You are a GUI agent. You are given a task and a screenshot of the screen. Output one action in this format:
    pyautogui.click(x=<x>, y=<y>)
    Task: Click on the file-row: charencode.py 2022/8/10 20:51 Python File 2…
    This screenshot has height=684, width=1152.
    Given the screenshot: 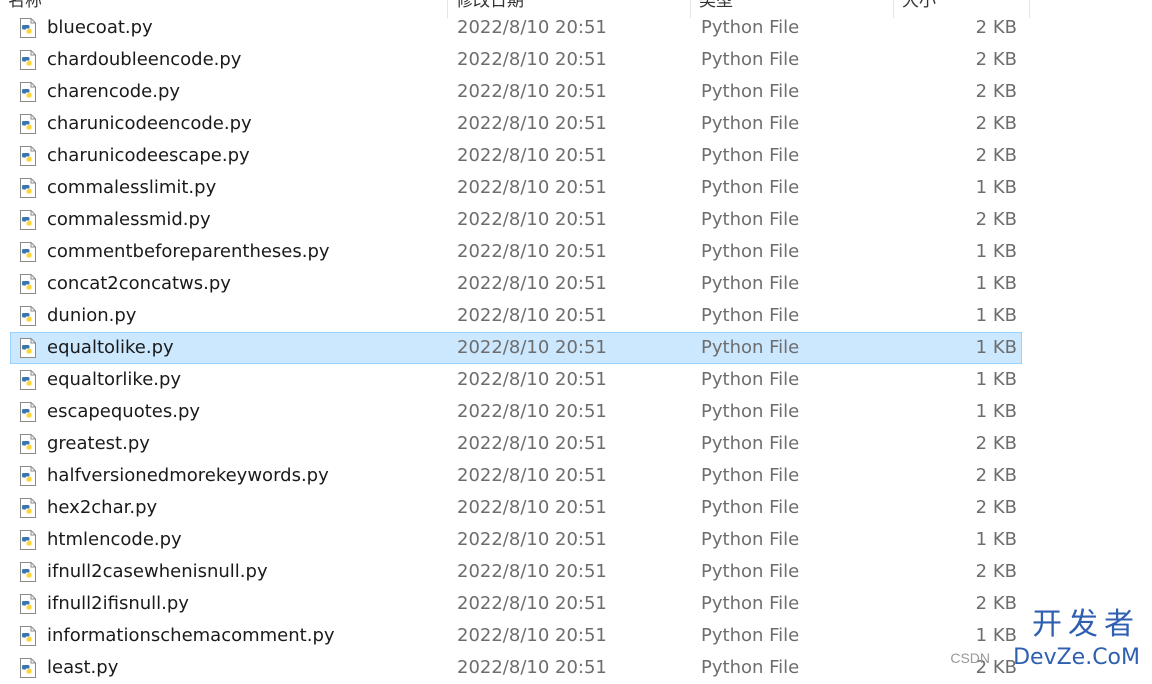 What is the action you would take?
    pyautogui.click(x=516, y=92)
    